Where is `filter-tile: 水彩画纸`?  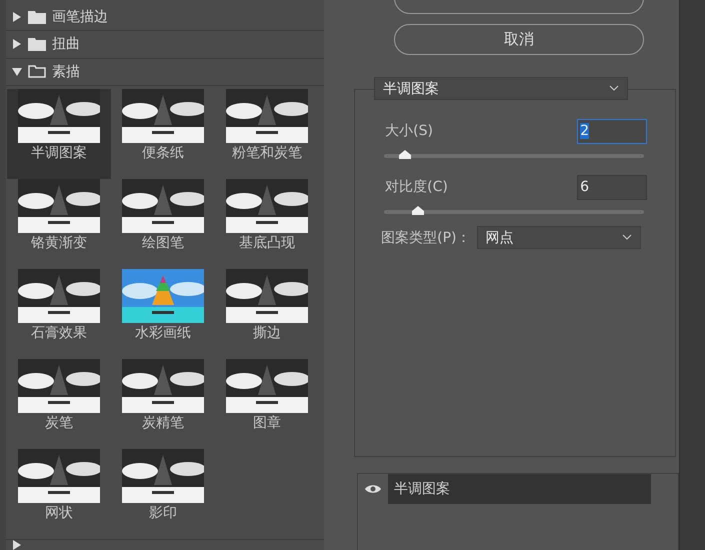 filter-tile: 水彩画纸 is located at coordinates (163, 313).